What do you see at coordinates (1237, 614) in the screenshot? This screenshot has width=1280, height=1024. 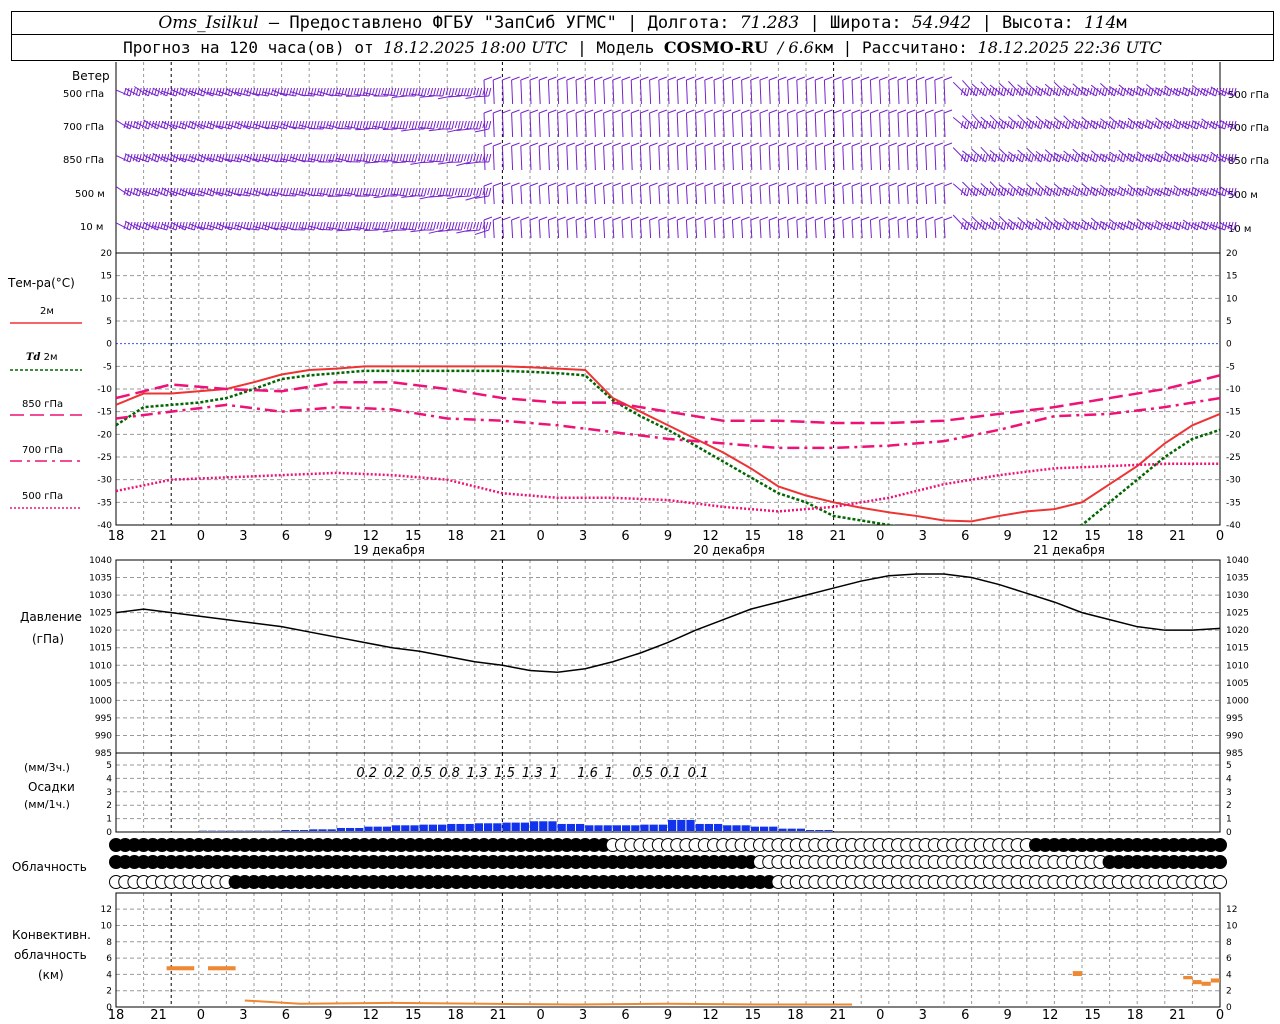 I see `pres-tick-right: 1025` at bounding box center [1237, 614].